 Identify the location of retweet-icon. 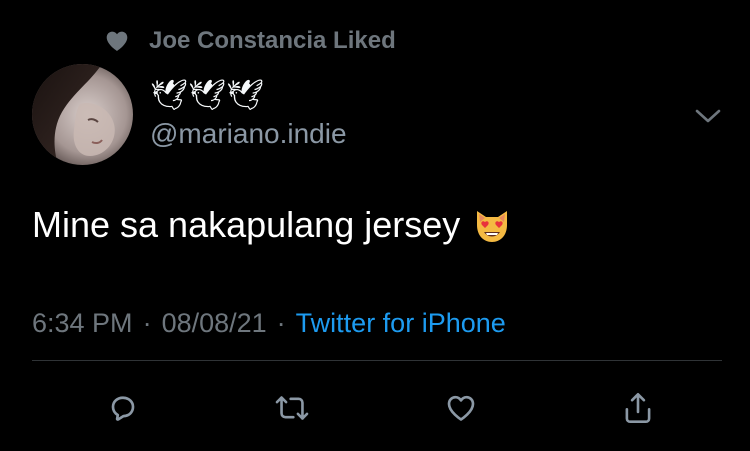
(292, 408).